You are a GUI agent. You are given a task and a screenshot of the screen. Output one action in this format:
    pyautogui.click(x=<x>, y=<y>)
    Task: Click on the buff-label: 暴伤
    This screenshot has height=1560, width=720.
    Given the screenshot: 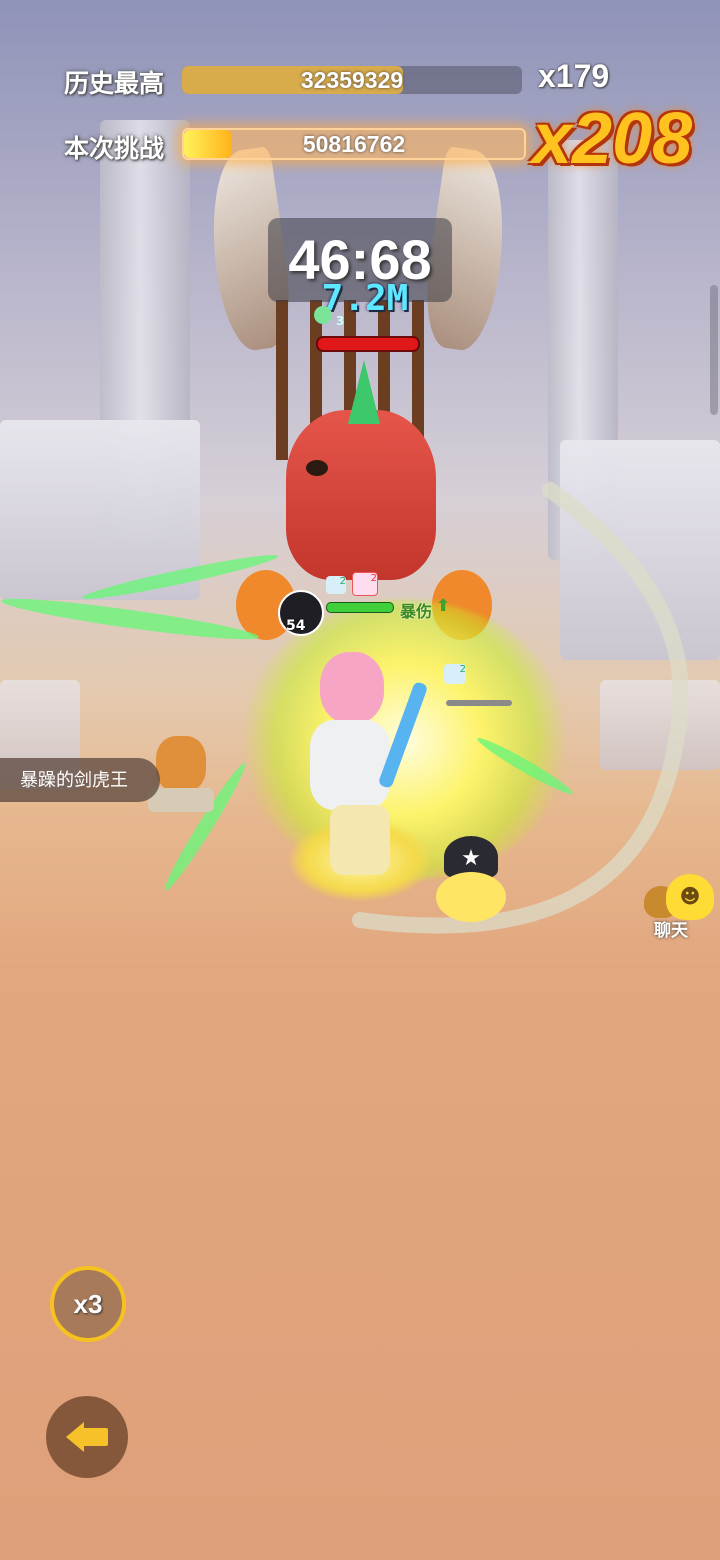 What is the action you would take?
    pyautogui.click(x=416, y=611)
    